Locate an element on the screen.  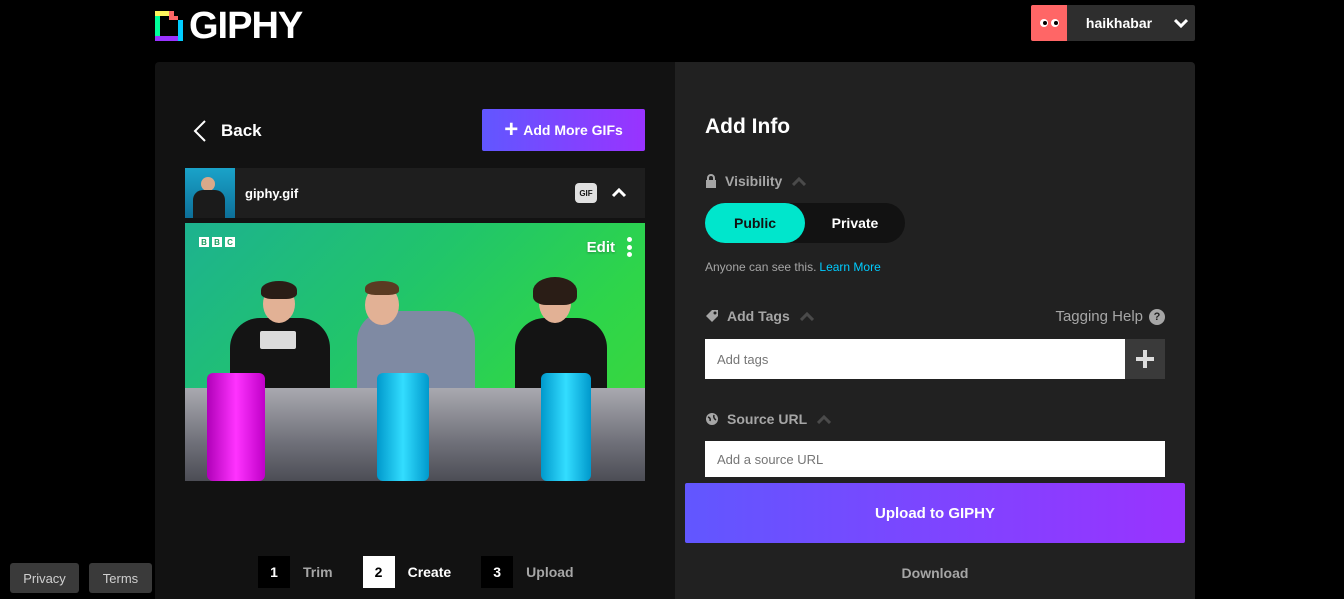
tagging-help-link: Tagging Help ? is located at coordinates (1110, 316).